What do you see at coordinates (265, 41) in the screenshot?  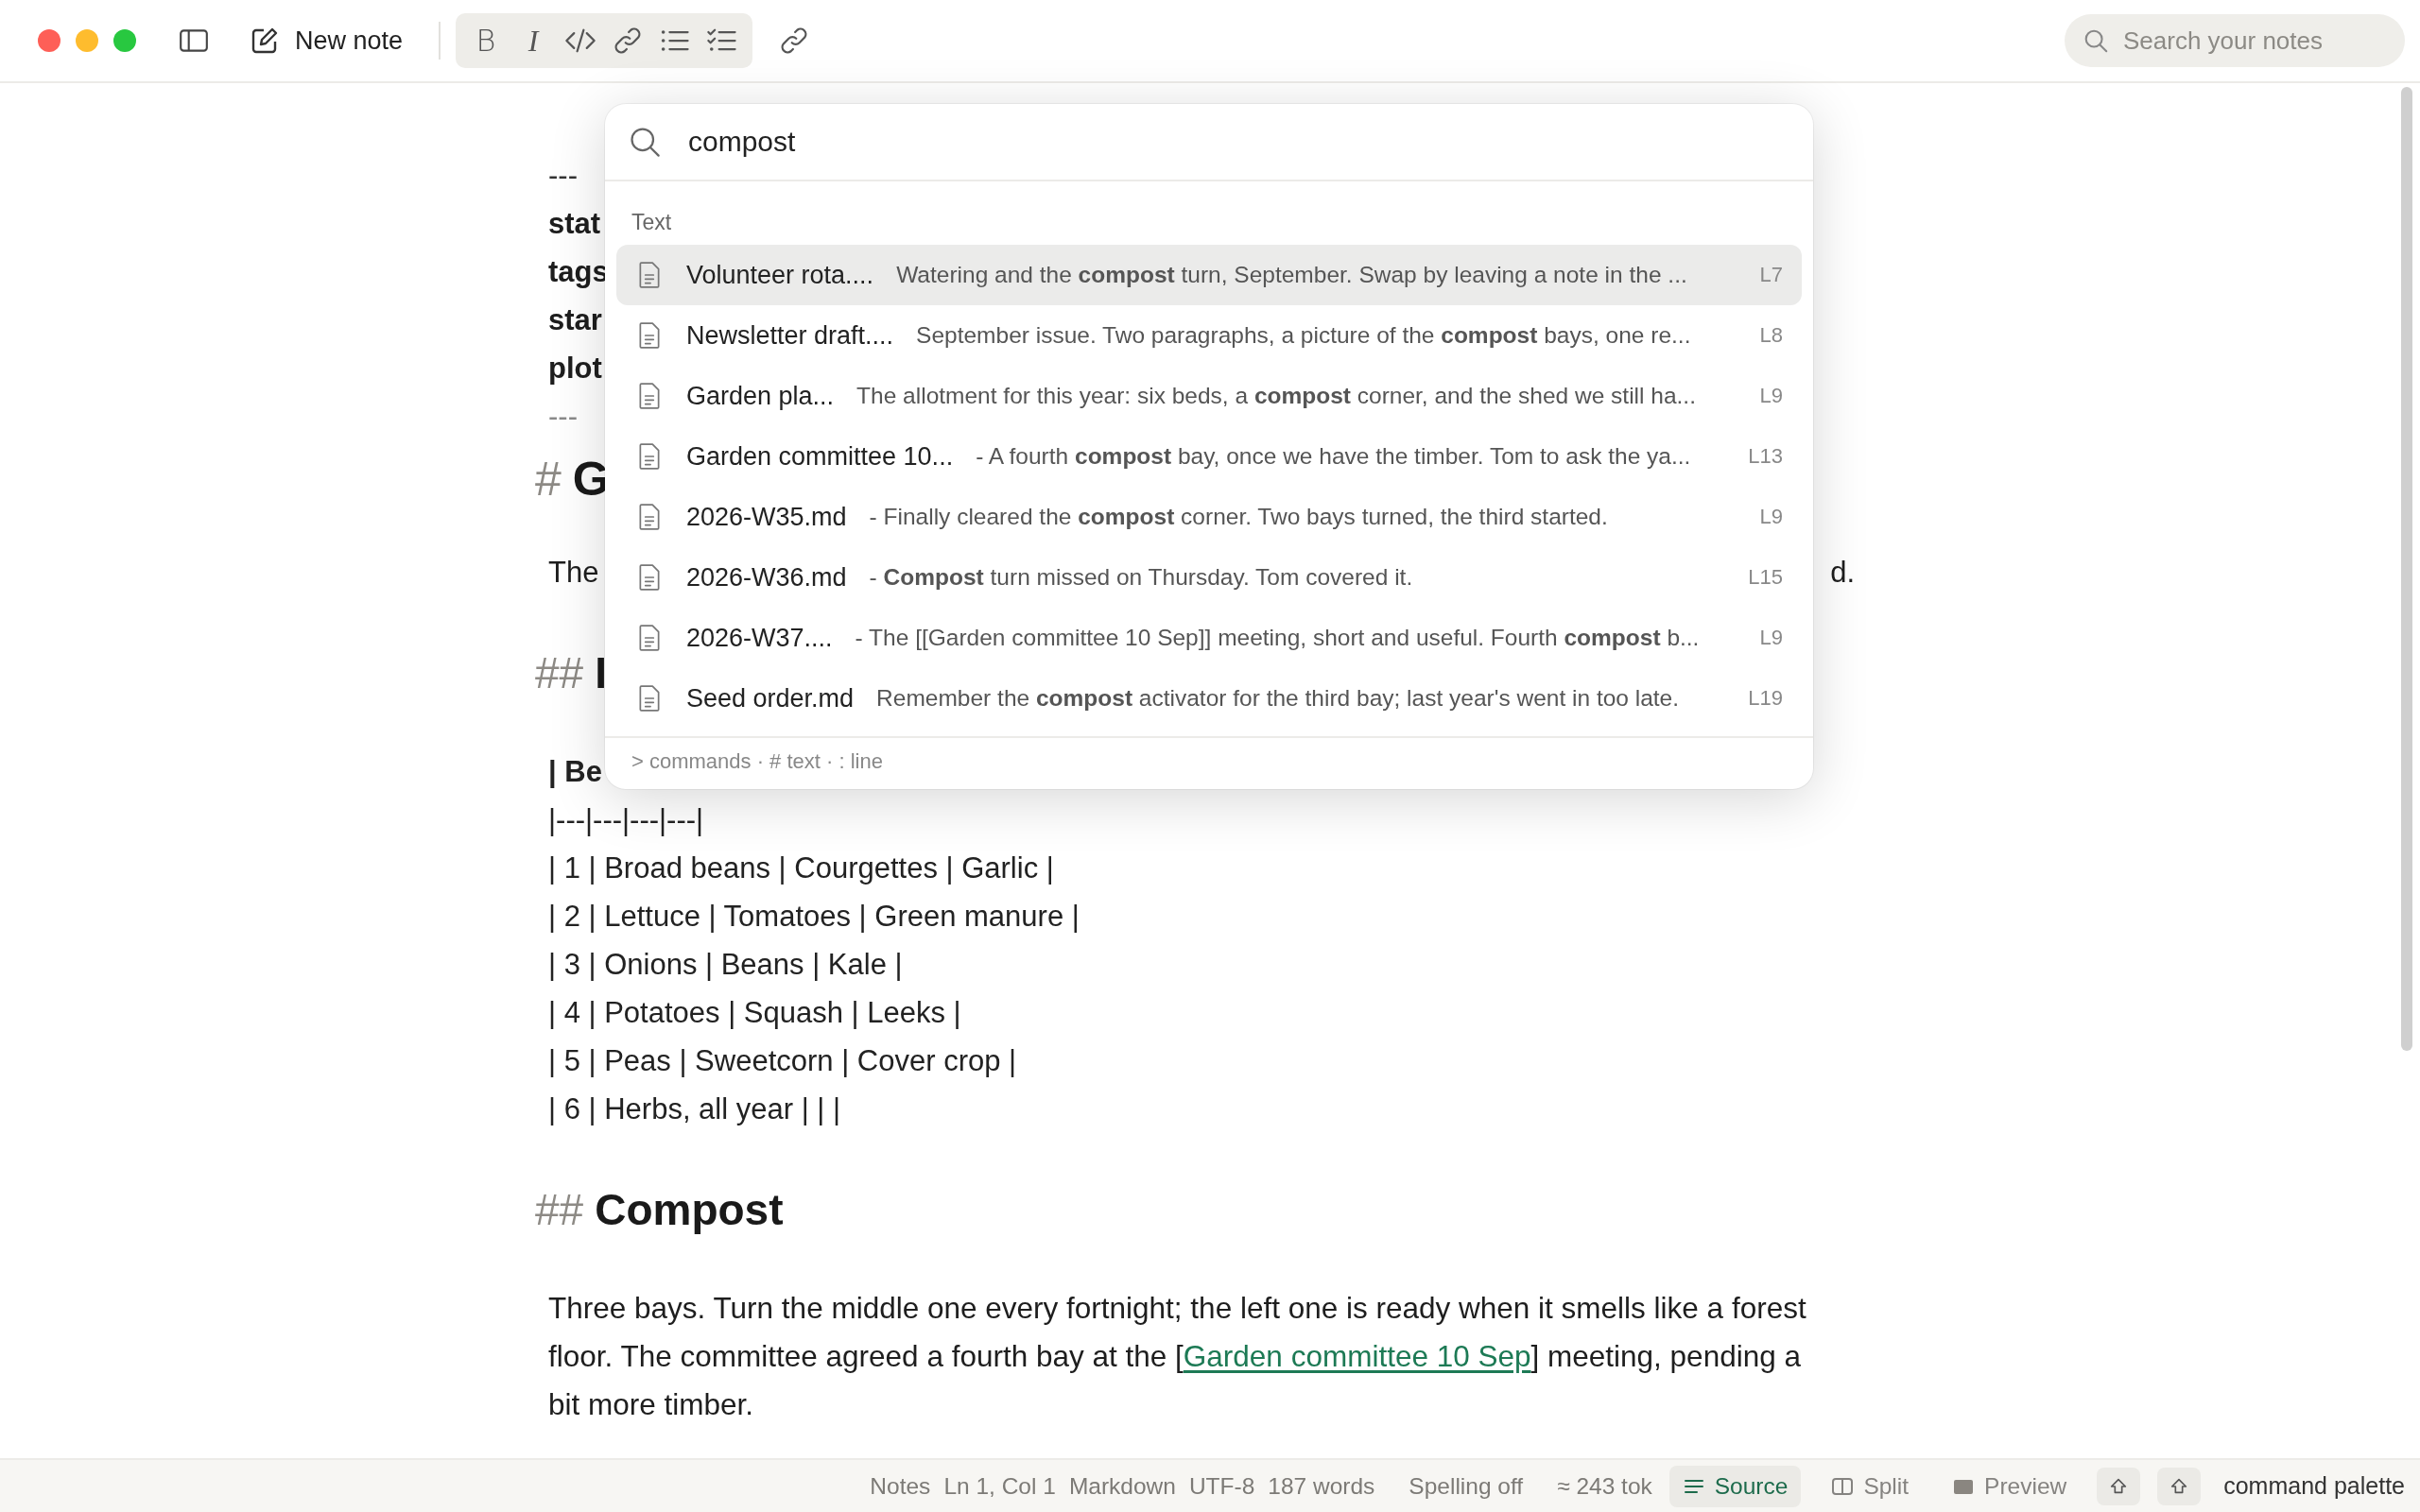 I see `compose-icon` at bounding box center [265, 41].